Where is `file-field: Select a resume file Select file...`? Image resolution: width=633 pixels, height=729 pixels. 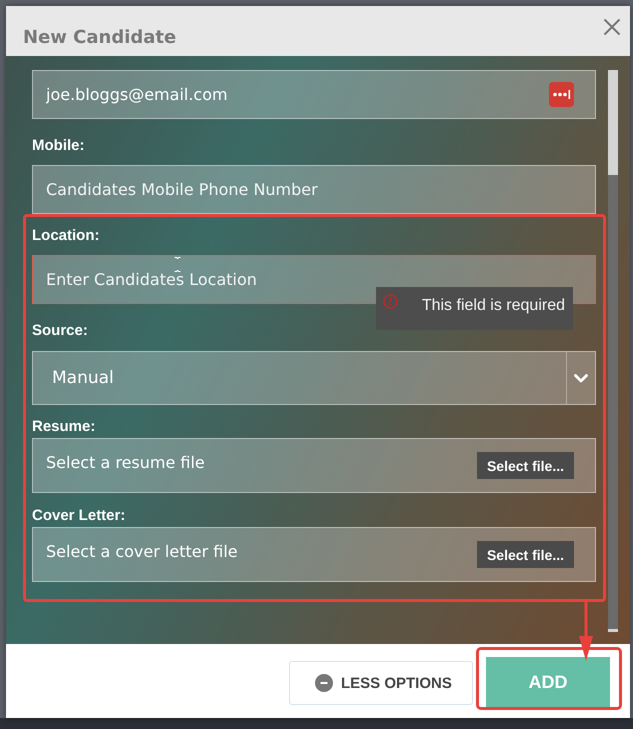 file-field: Select a resume file Select file... is located at coordinates (314, 465).